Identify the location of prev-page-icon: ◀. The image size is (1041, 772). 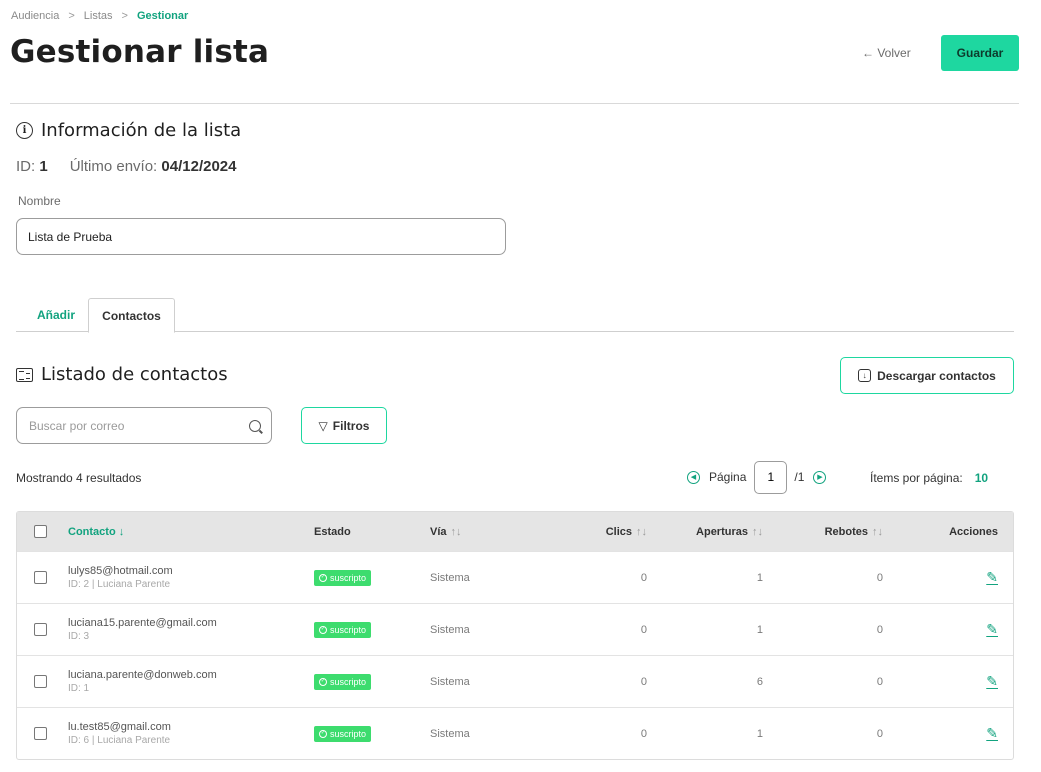
(693, 477).